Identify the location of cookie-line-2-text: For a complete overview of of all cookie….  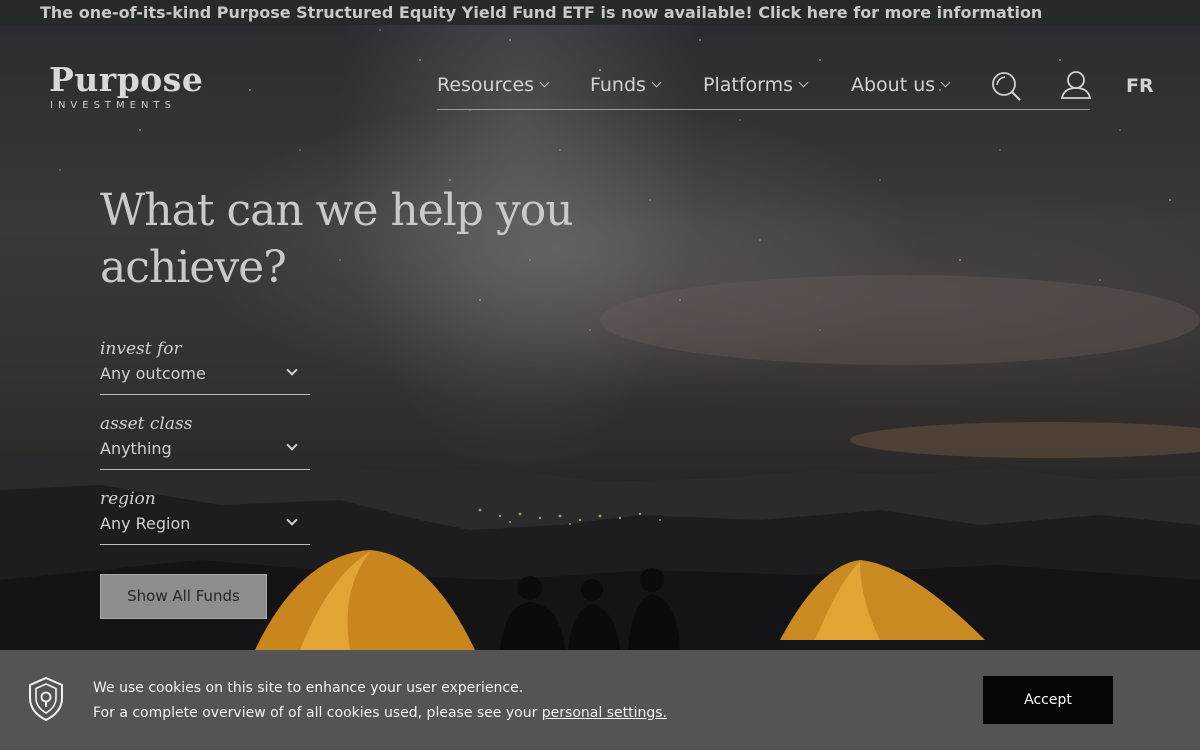
(317, 713).